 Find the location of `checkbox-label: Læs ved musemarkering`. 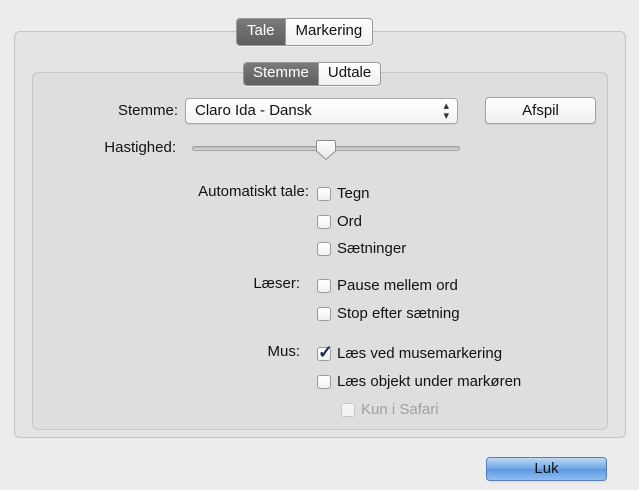

checkbox-label: Læs ved musemarkering is located at coordinates (420, 353).